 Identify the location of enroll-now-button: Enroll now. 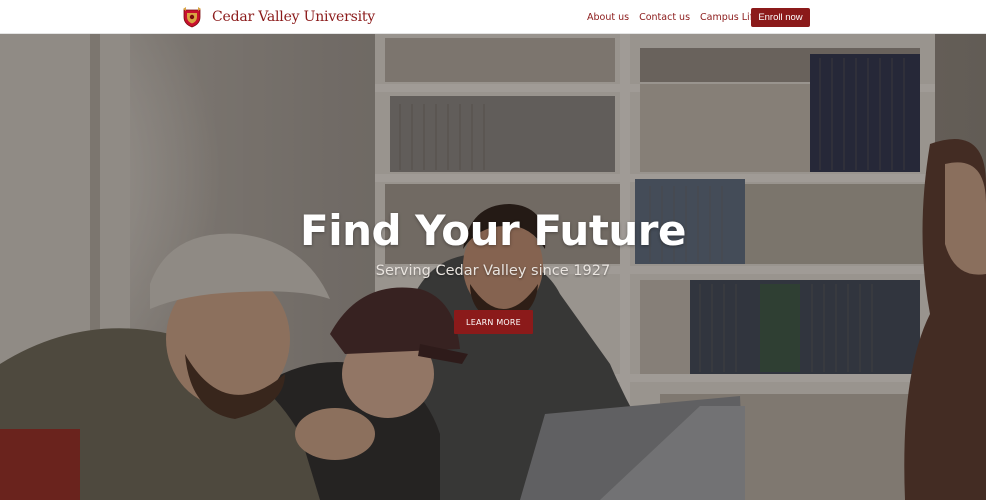
(780, 17).